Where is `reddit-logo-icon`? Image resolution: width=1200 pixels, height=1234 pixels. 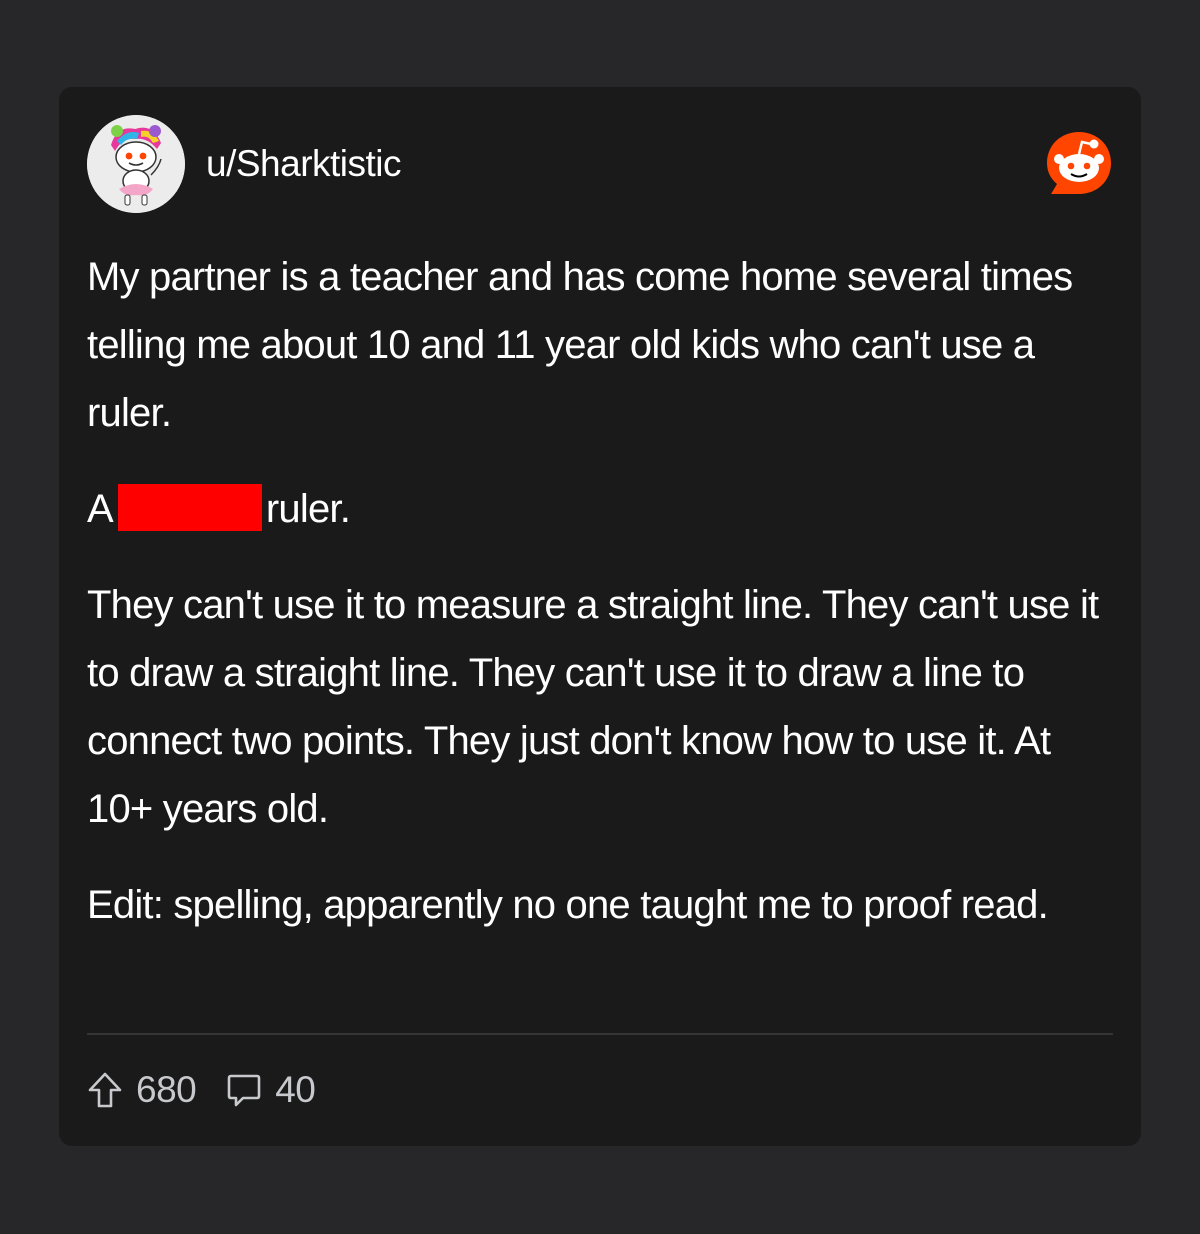
reddit-logo-icon is located at coordinates (1079, 164).